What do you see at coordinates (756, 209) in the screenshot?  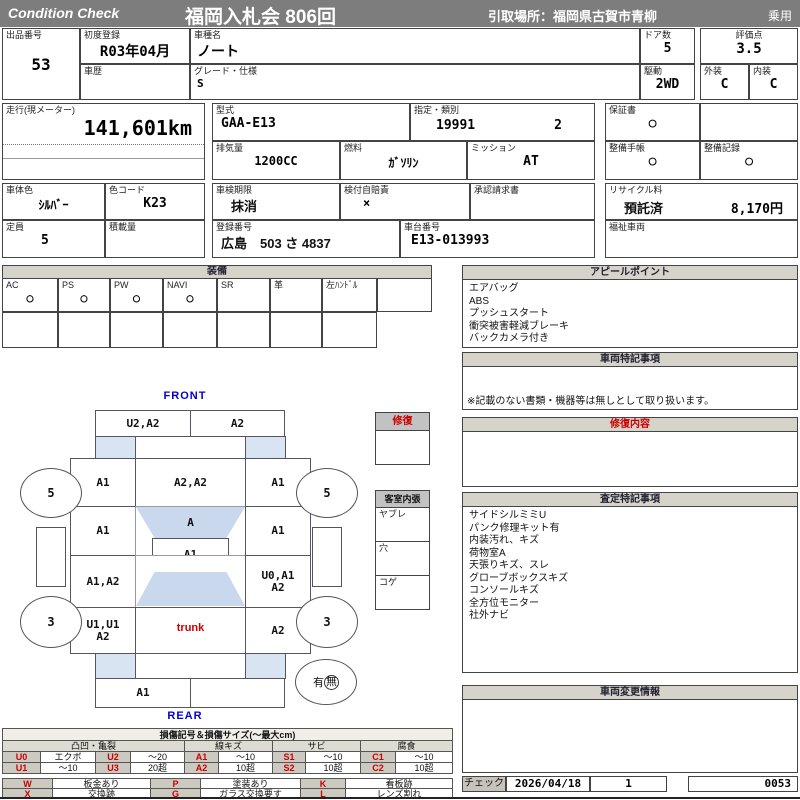 I see `recycle-fee-value: 8,170円` at bounding box center [756, 209].